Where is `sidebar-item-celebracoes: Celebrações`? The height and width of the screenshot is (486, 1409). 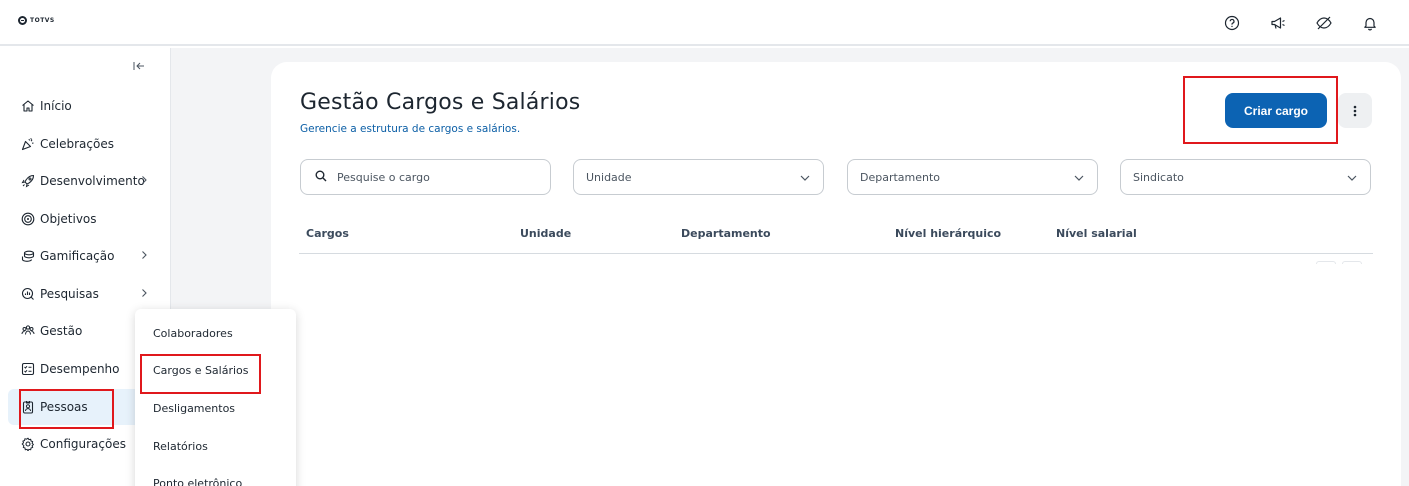
sidebar-item-celebracoes: Celebrações is located at coordinates (86, 144).